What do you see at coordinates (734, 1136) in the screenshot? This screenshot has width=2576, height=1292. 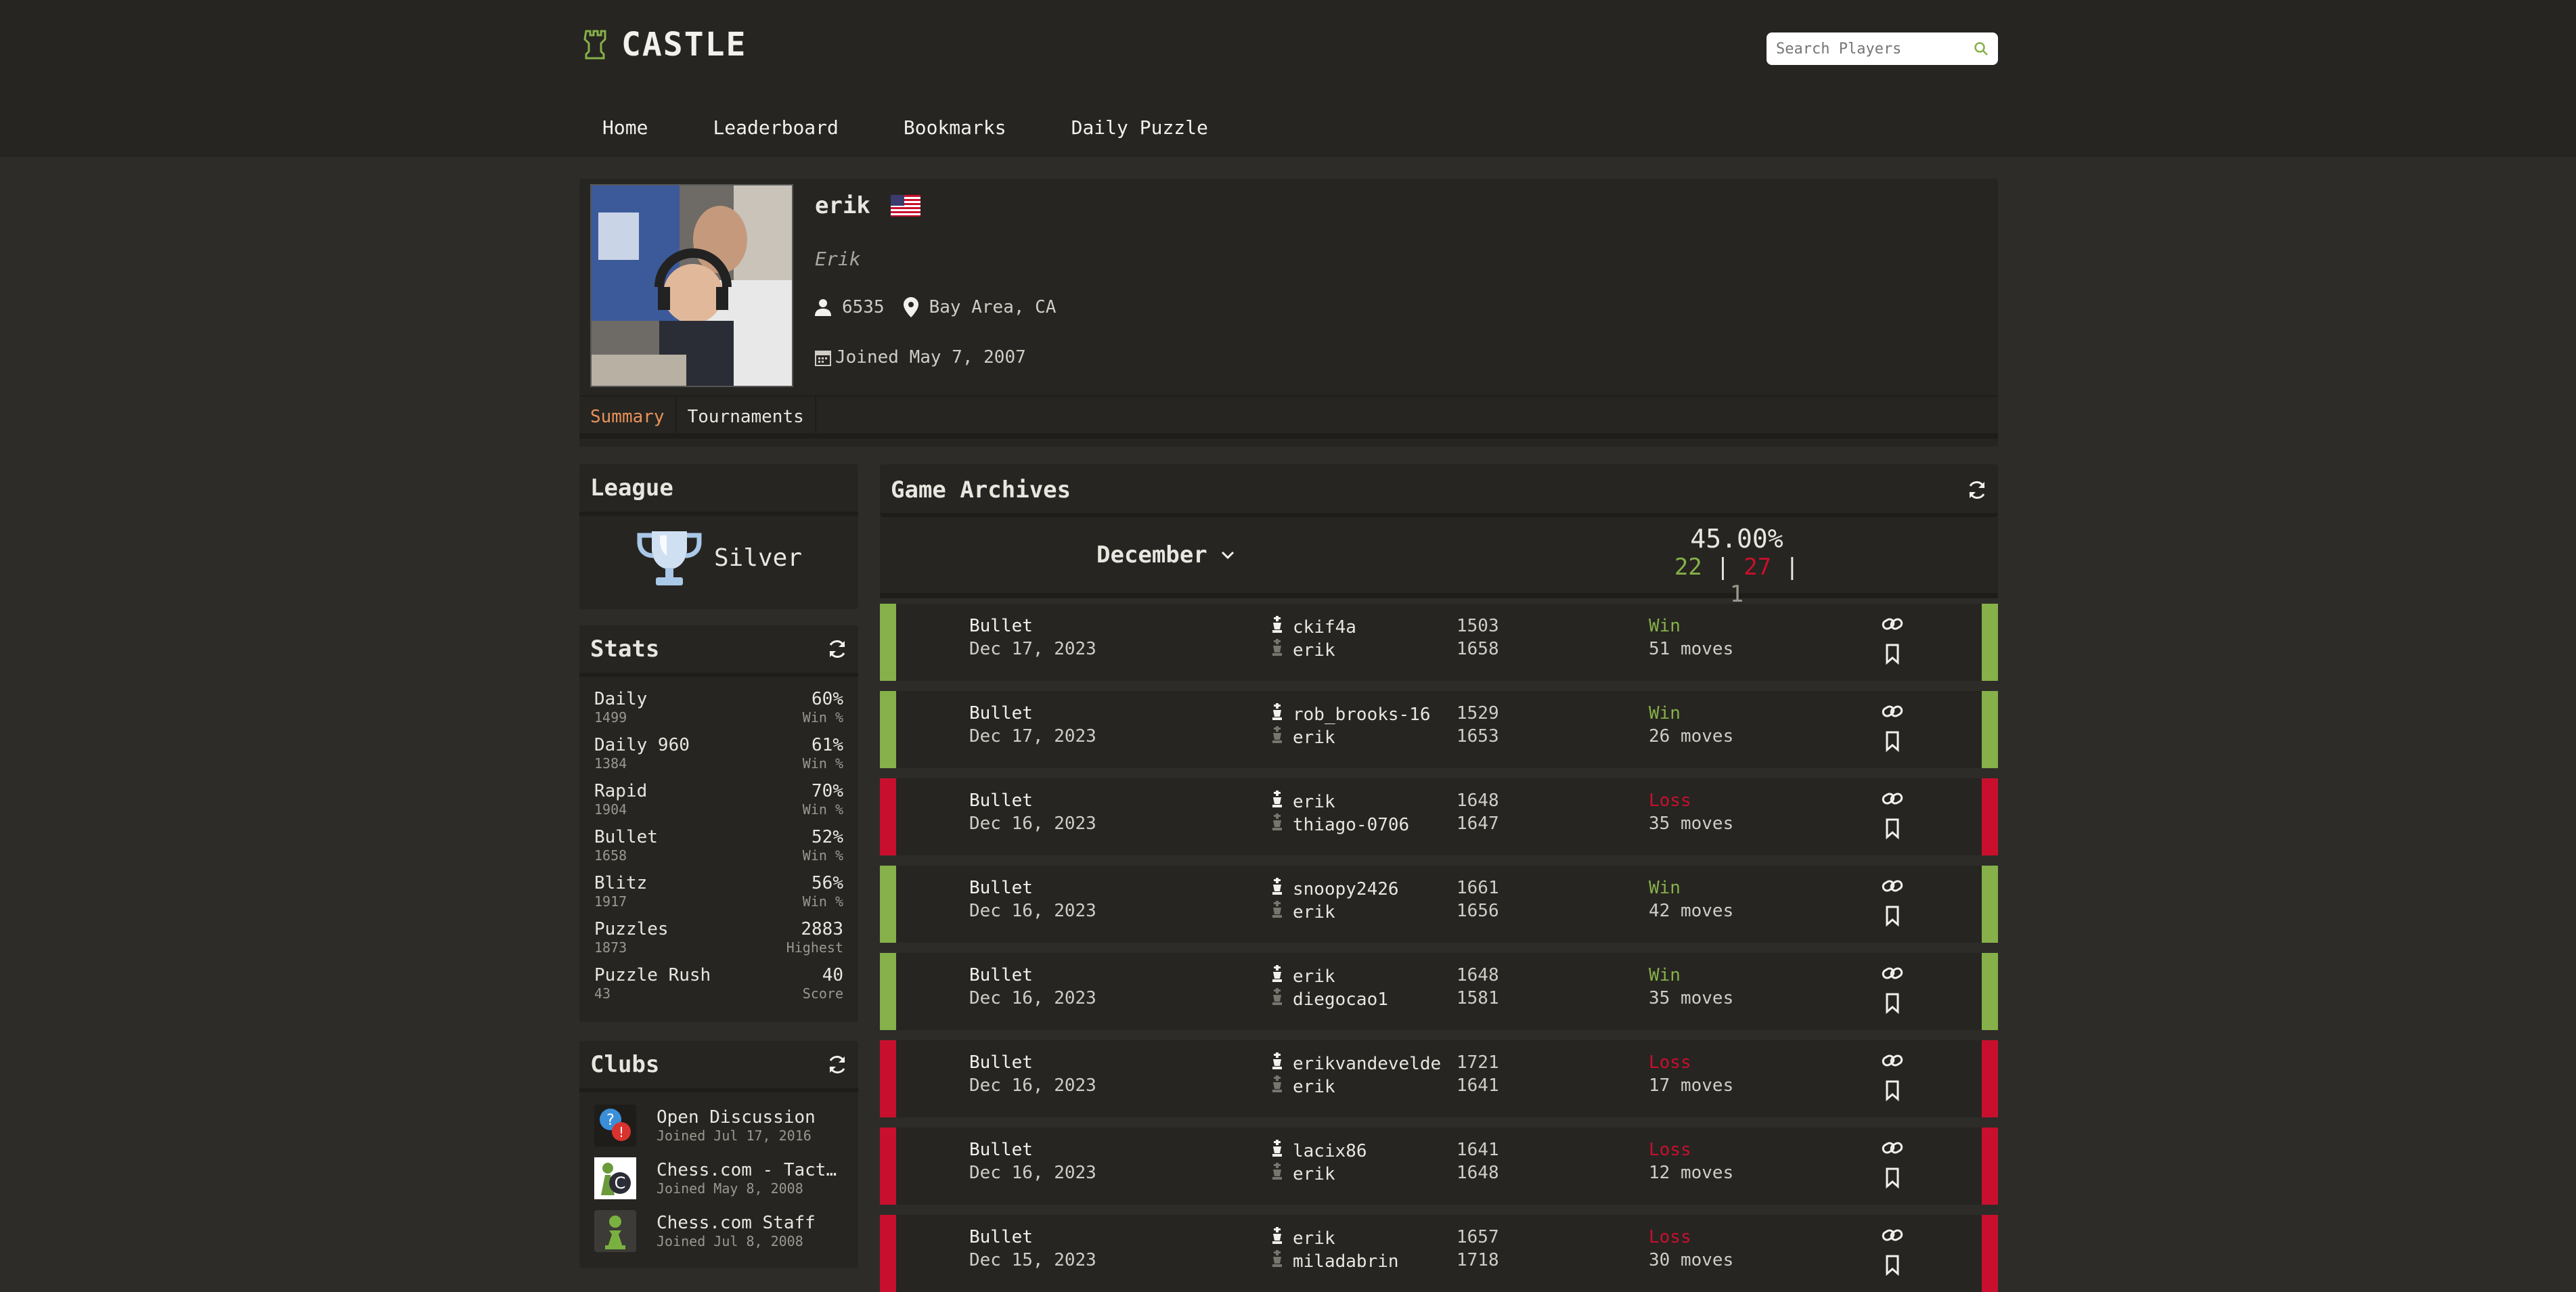 I see `club-joined: Joined Jul 17, 2016` at bounding box center [734, 1136].